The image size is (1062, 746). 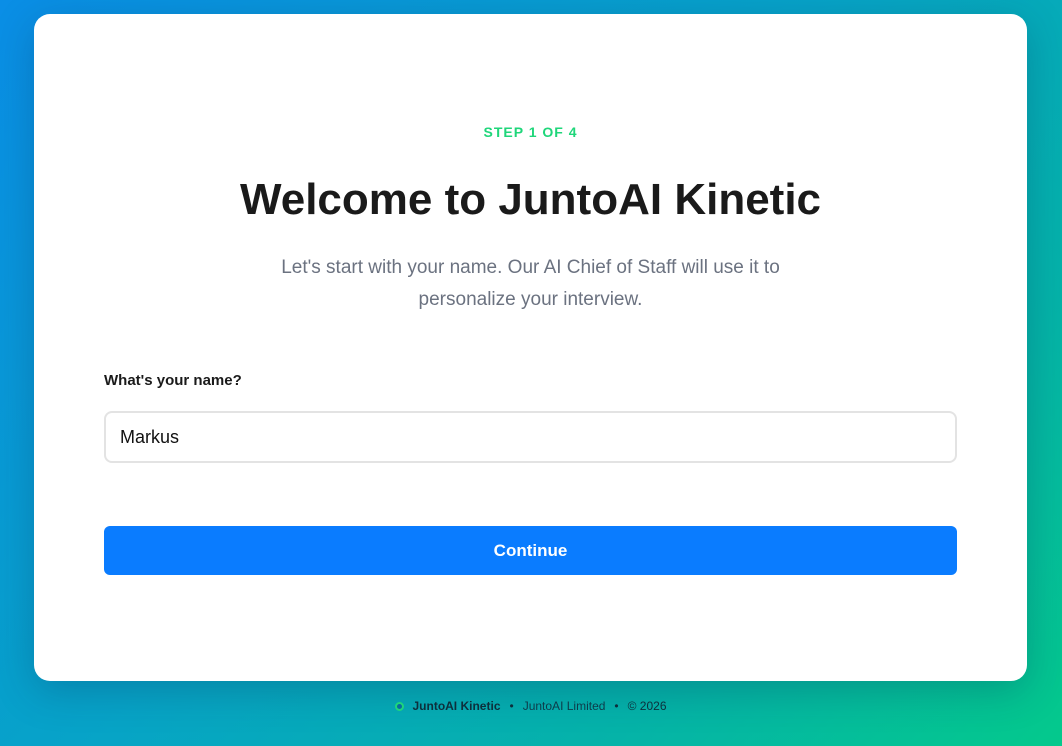 I want to click on circle-logo-icon, so click(x=400, y=706).